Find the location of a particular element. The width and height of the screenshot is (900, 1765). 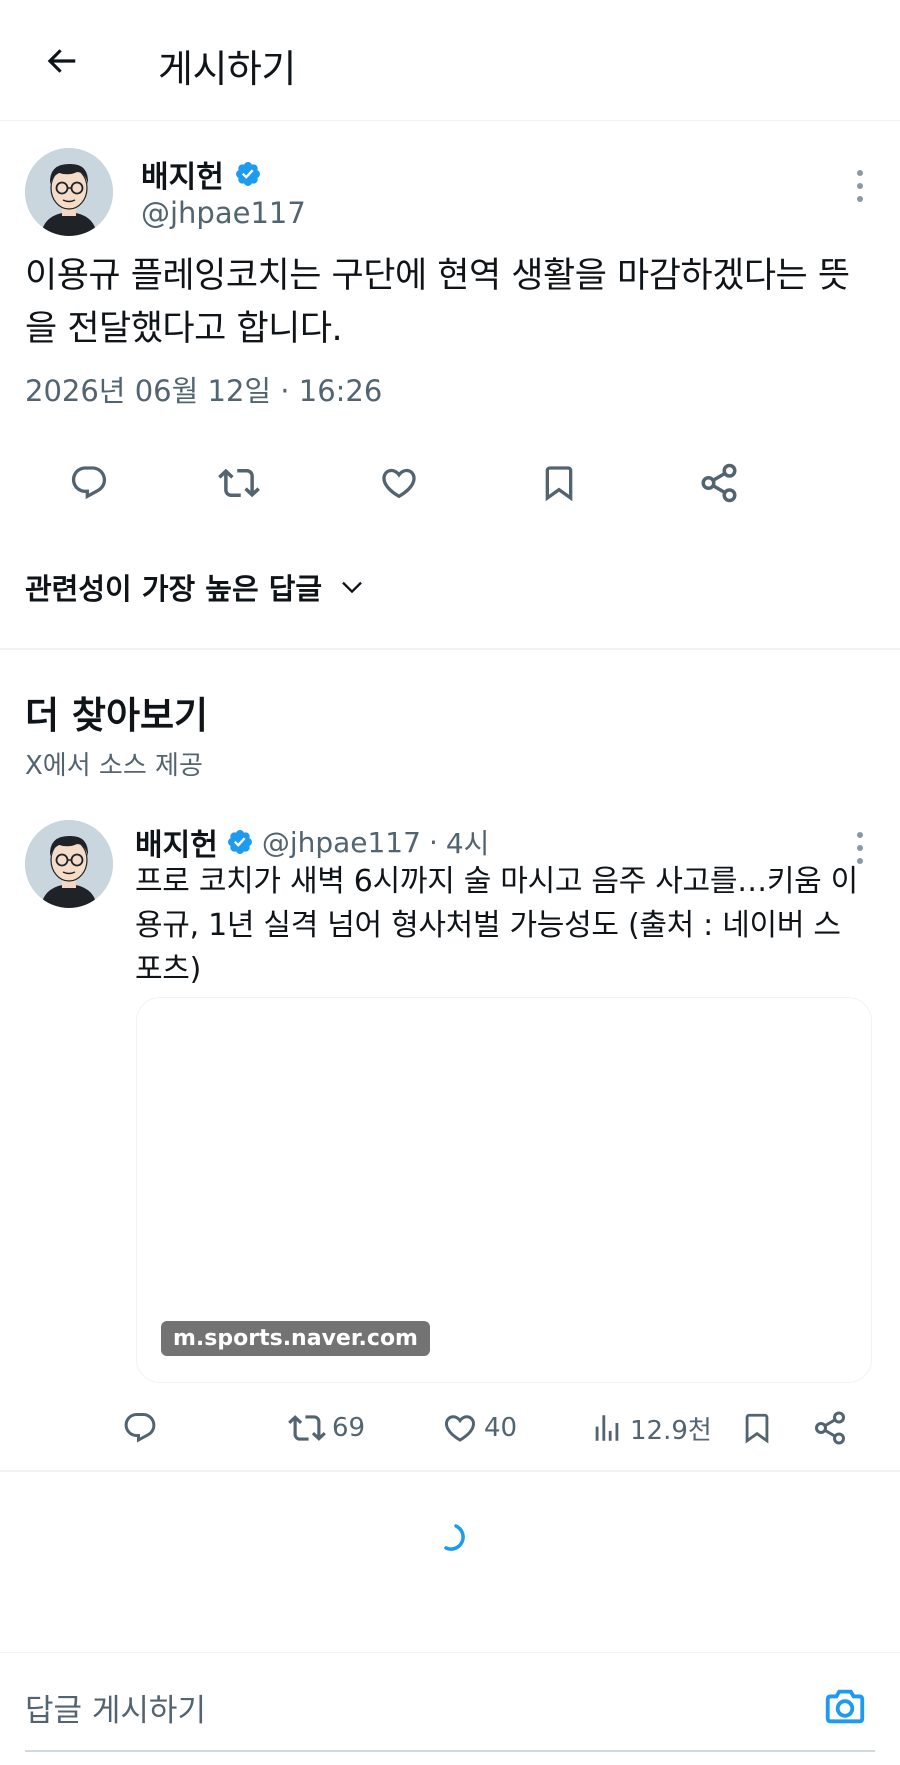

retweet-button: 69 is located at coordinates (326, 1428).